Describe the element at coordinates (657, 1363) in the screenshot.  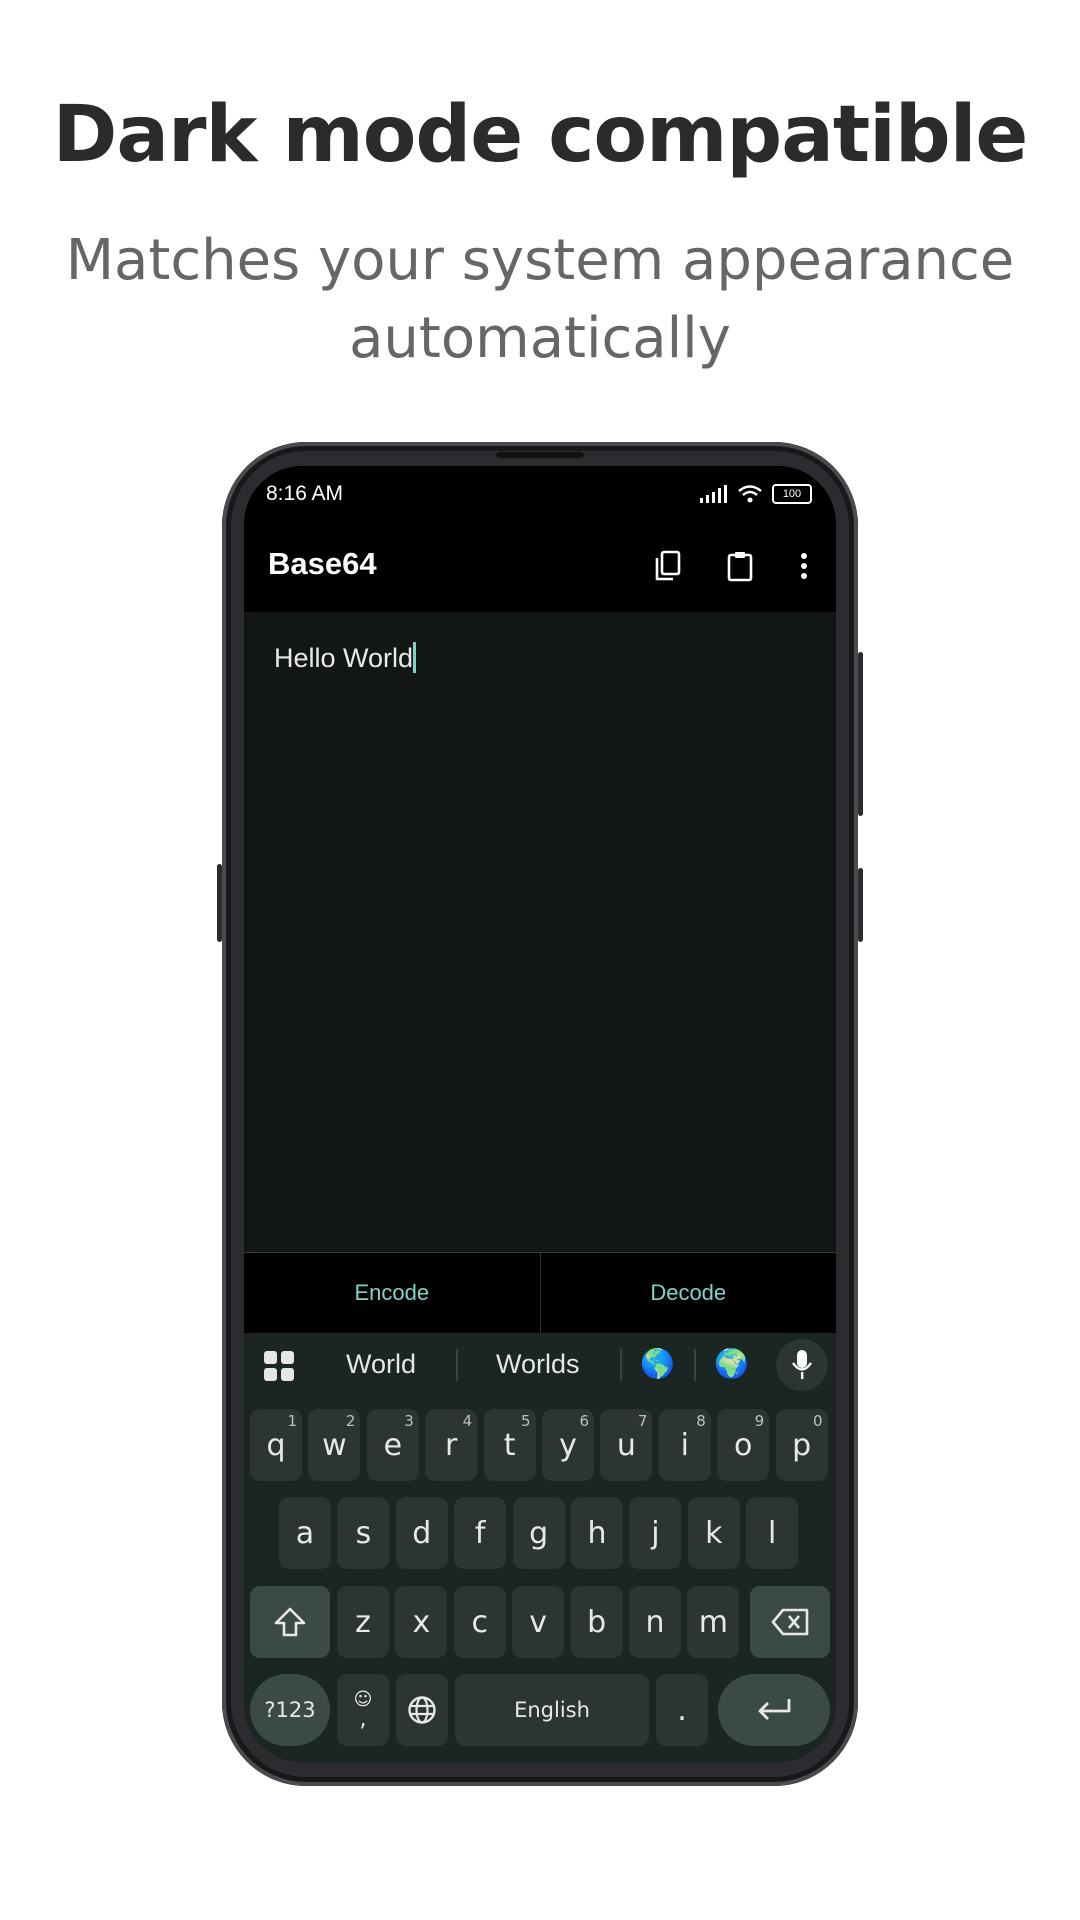
I see `suggestion-emoji: 🌎` at that location.